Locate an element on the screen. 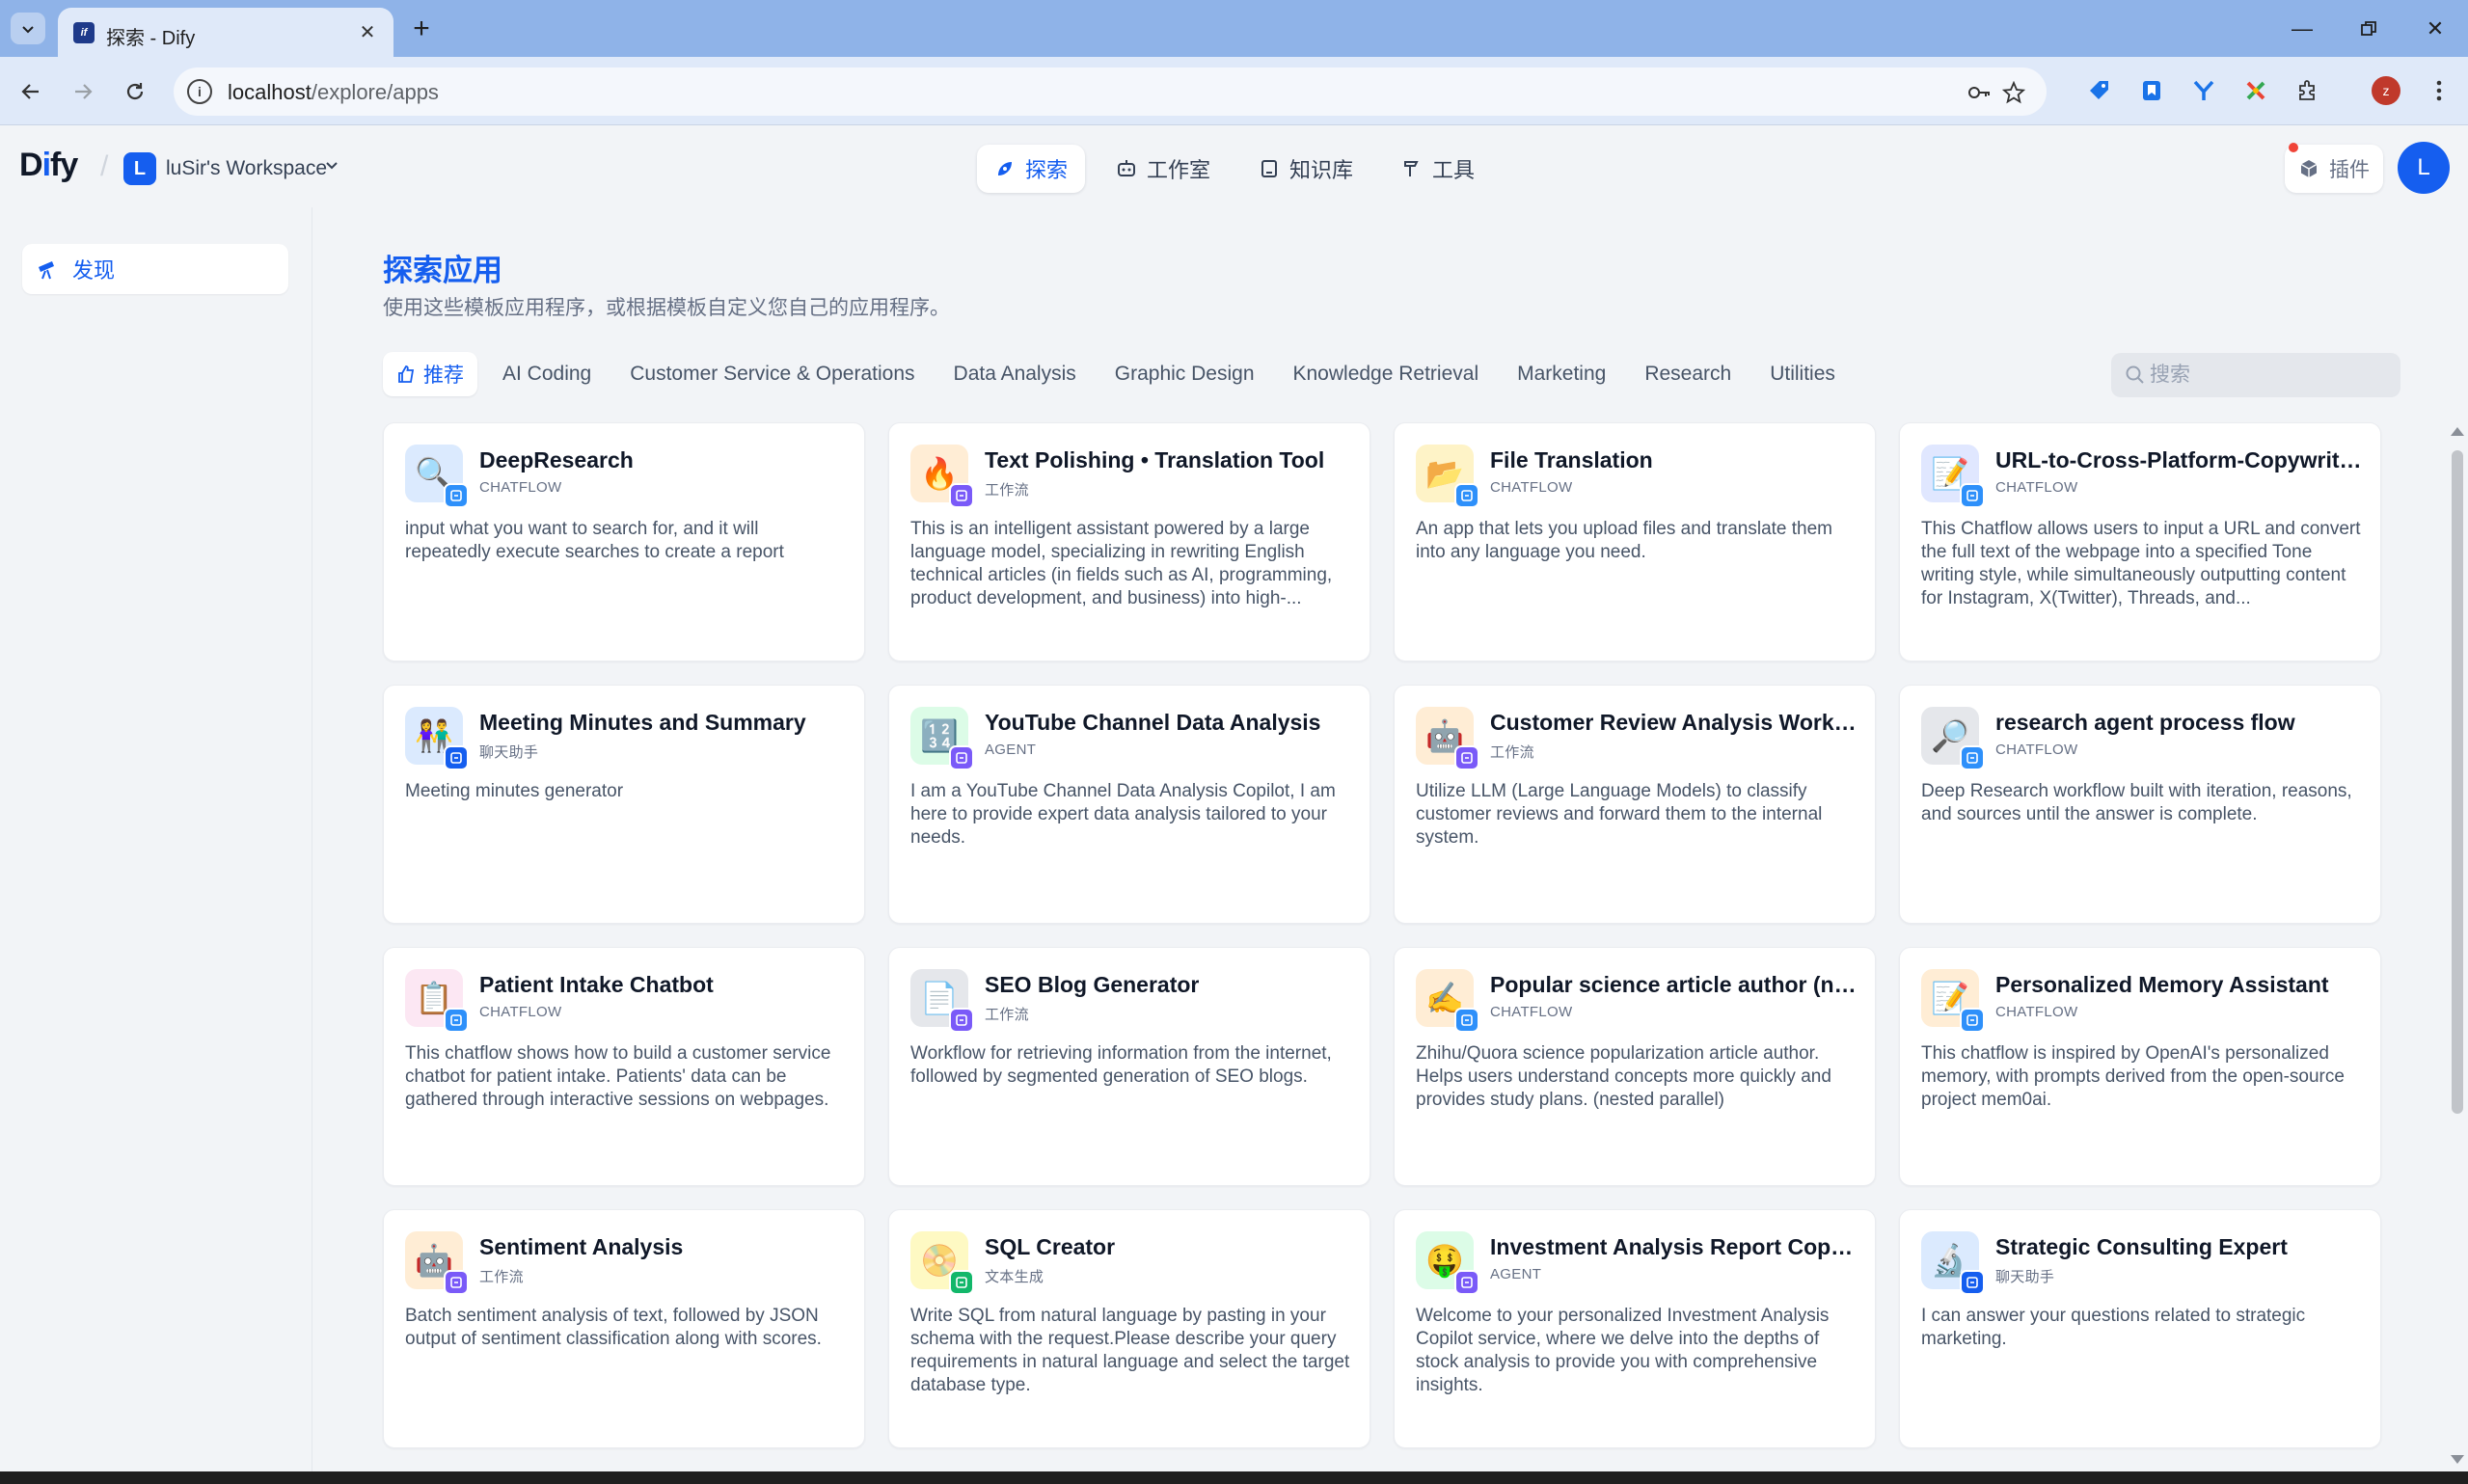 The width and height of the screenshot is (2468, 1484). app-title: URL-to-Cross-Platform-Copywriting is located at coordinates (2178, 459).